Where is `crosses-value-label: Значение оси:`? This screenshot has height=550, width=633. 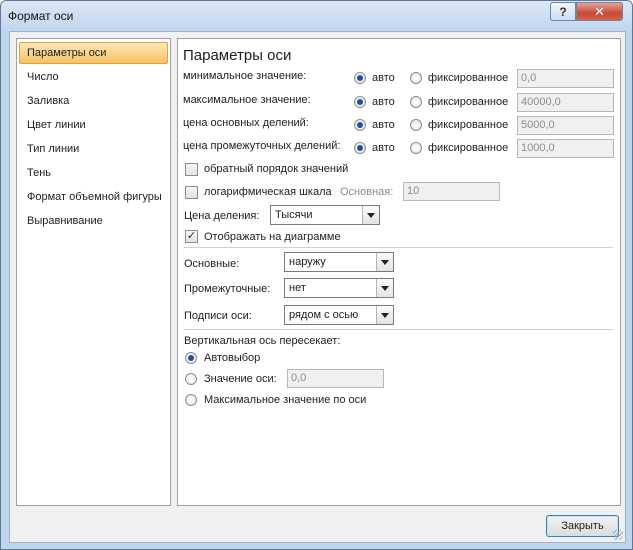
crosses-value-label: Значение оси: is located at coordinates (240, 379).